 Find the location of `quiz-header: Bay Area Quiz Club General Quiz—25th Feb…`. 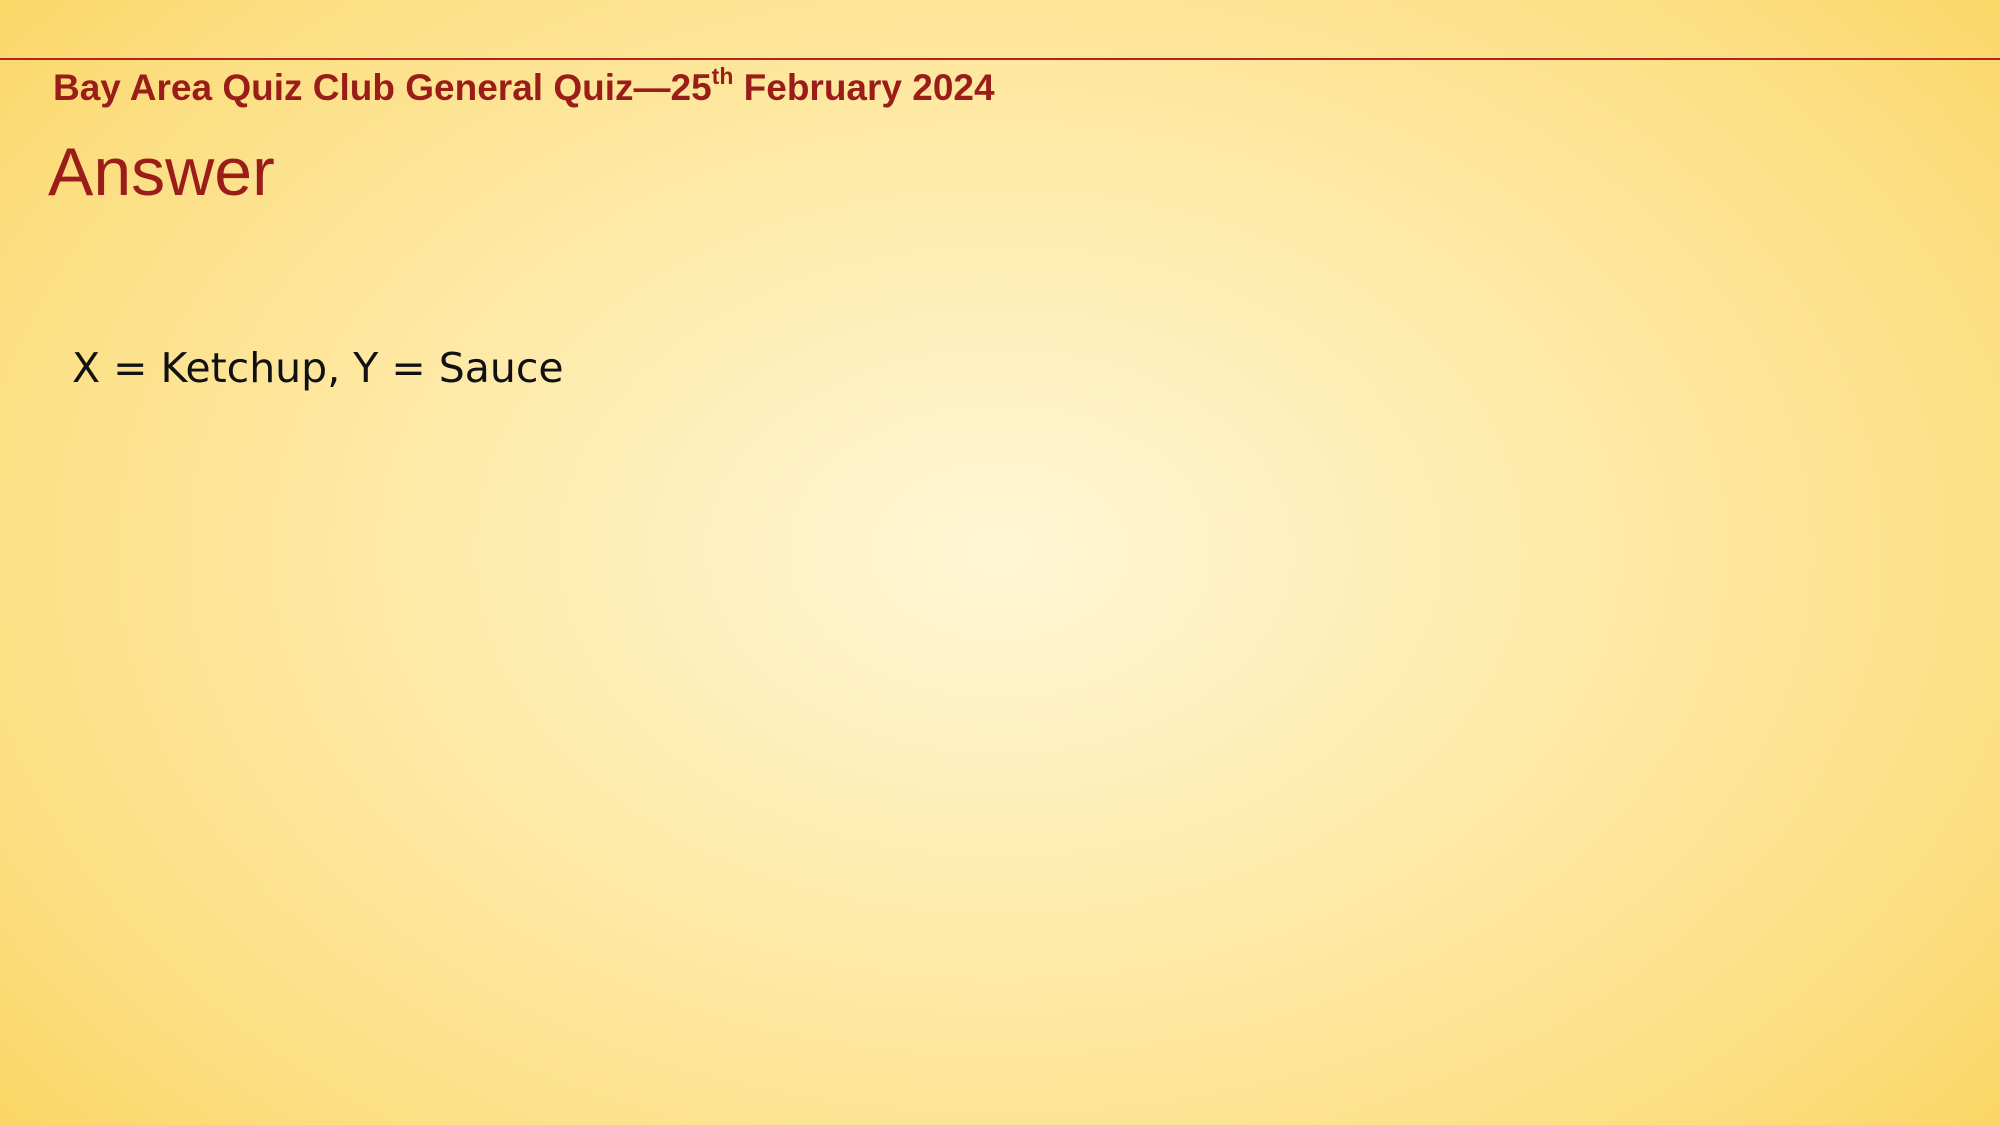

quiz-header: Bay Area Quiz Club General Quiz—25th Feb… is located at coordinates (524, 86).